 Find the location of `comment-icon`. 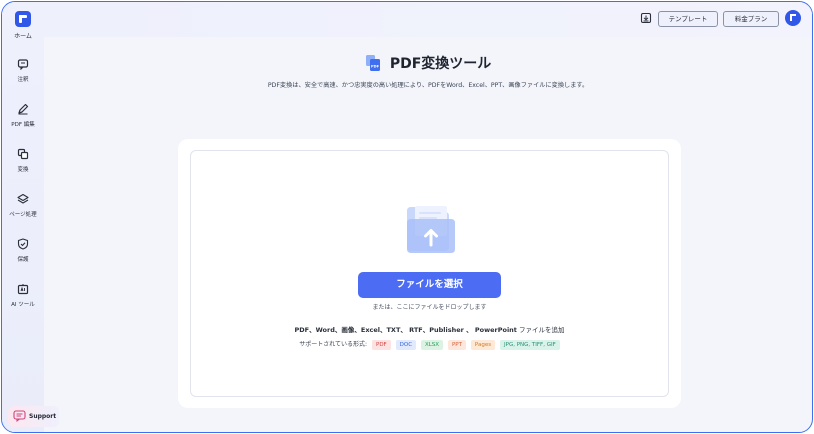

comment-icon is located at coordinates (23, 64).